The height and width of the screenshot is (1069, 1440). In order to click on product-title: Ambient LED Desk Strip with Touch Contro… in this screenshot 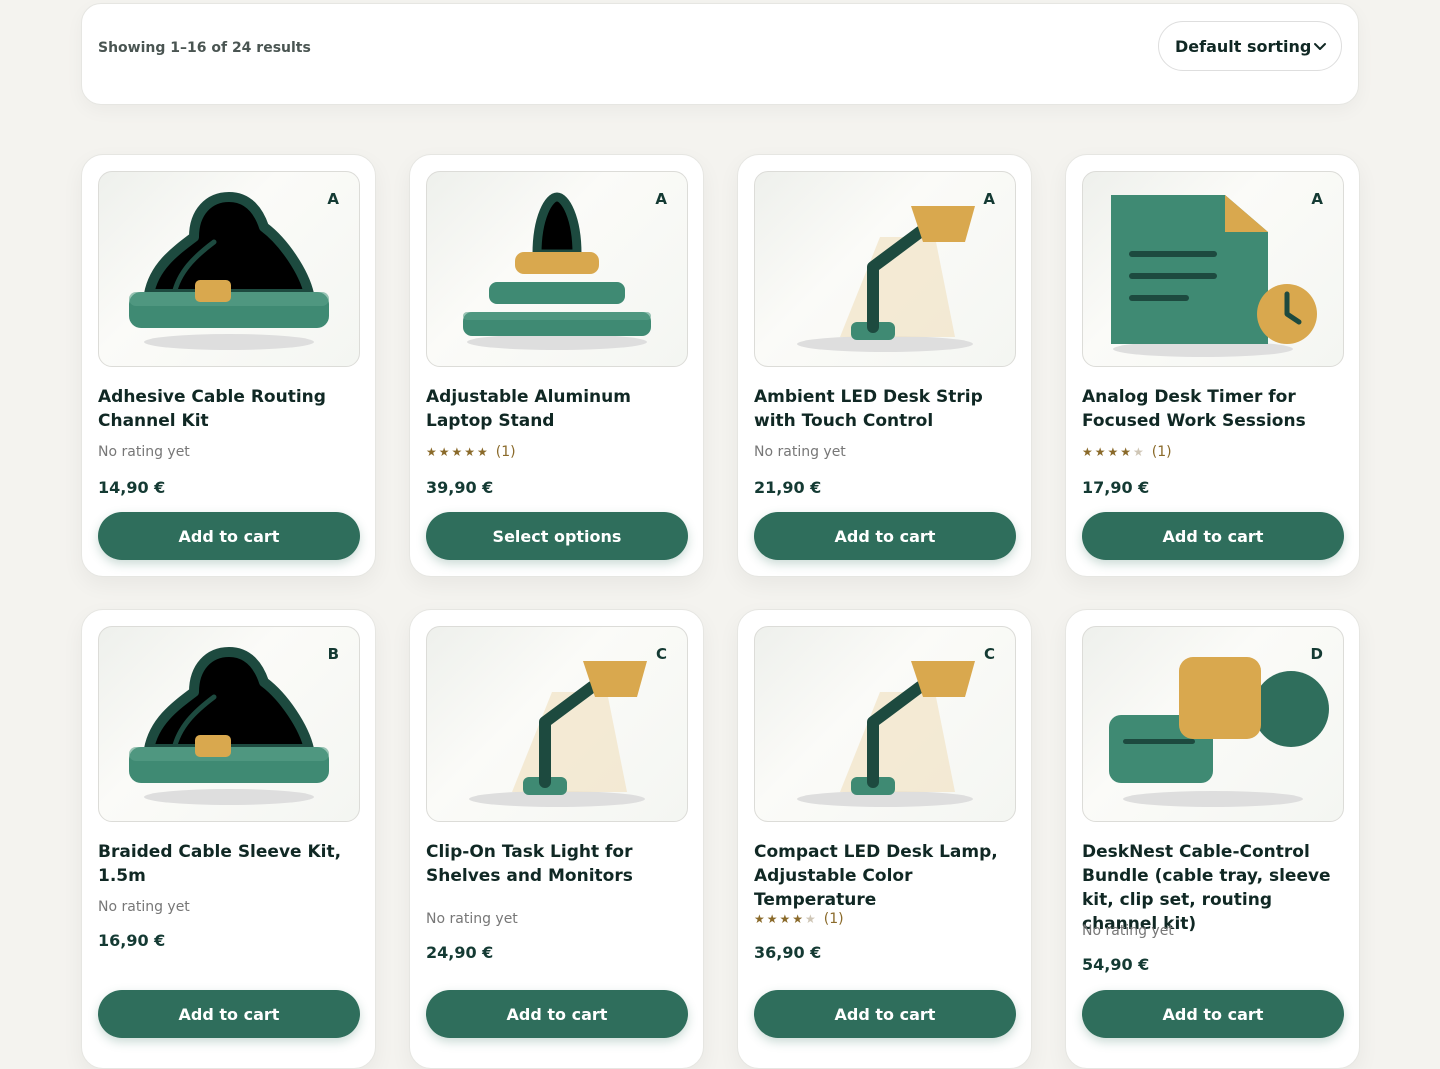, I will do `click(885, 409)`.